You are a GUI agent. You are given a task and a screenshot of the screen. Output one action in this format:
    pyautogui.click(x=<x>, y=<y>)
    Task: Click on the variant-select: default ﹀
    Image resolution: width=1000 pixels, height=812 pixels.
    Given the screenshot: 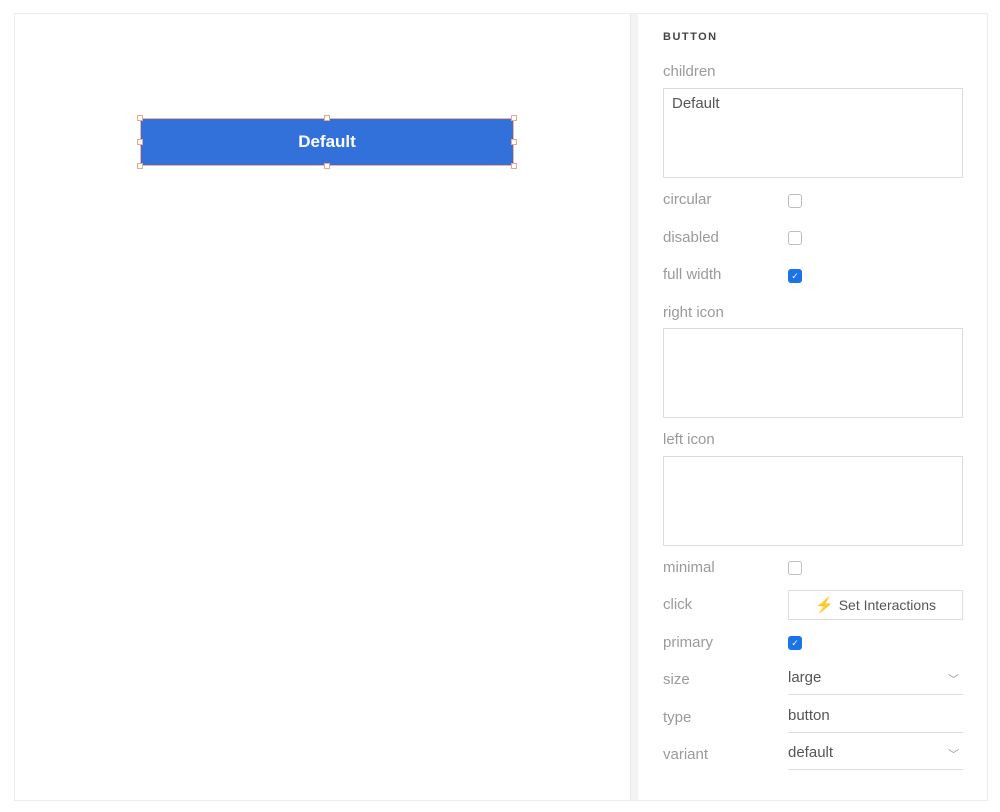 What is the action you would take?
    pyautogui.click(x=875, y=757)
    